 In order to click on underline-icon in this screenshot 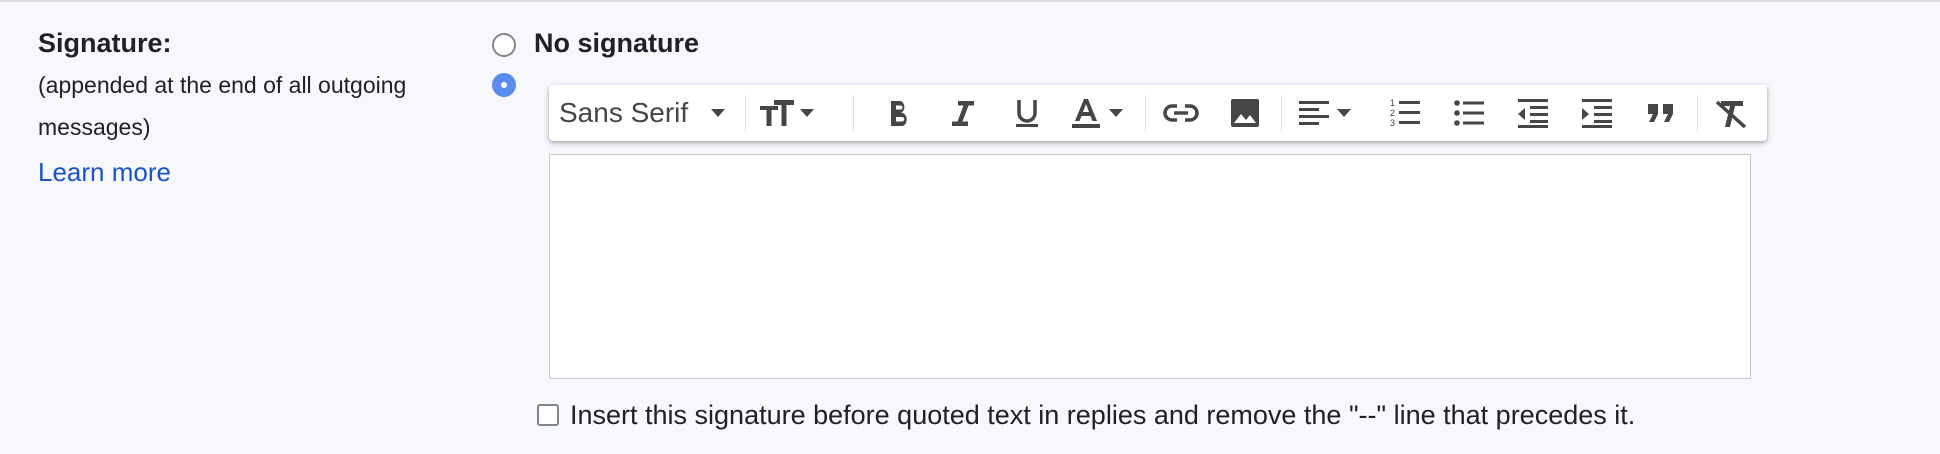, I will do `click(1027, 113)`.